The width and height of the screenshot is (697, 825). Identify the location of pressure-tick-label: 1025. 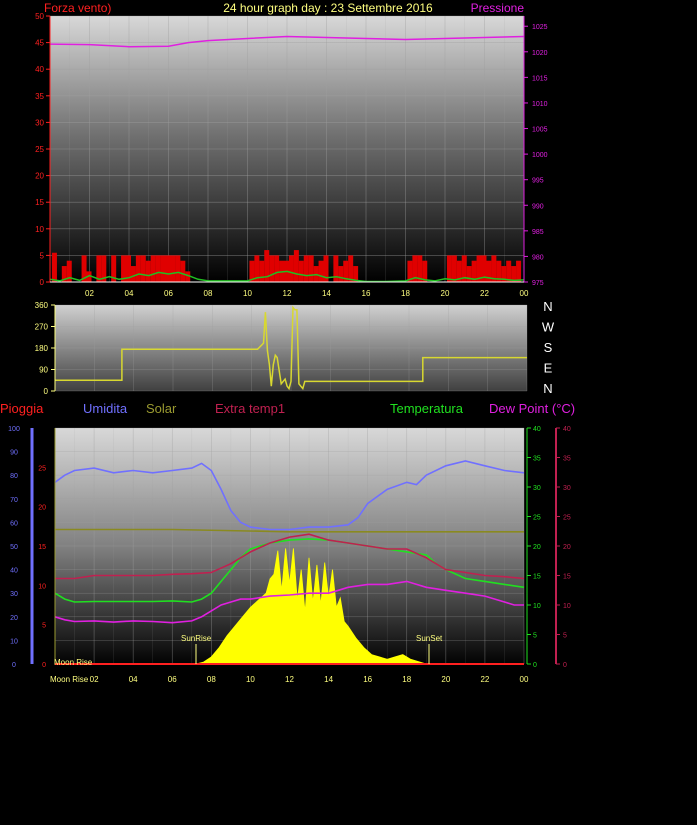
(540, 27).